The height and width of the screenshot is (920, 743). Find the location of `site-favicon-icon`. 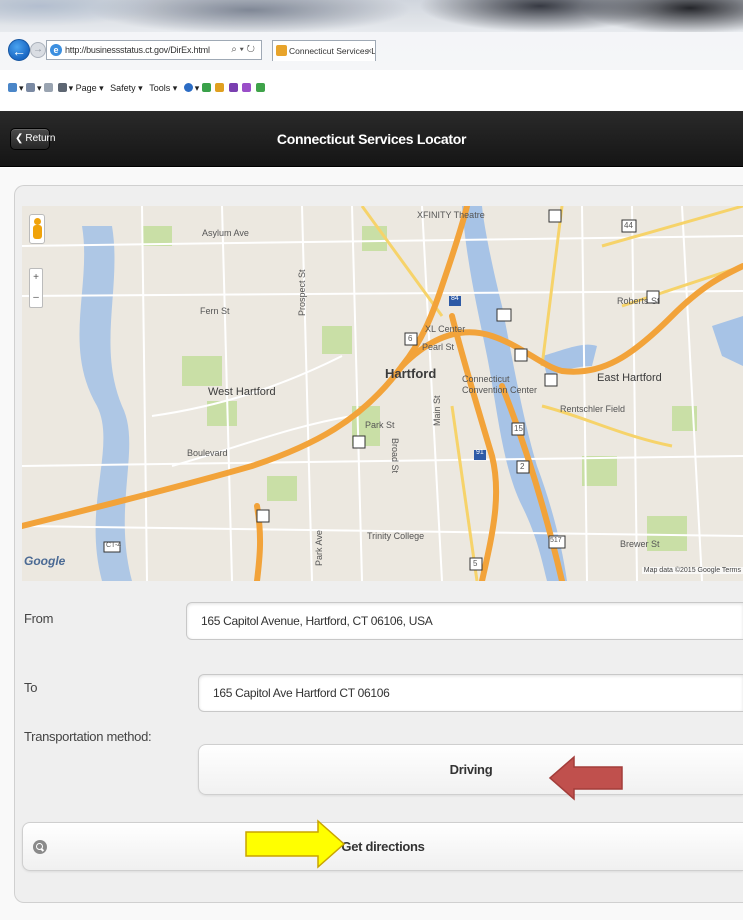

site-favicon-icon is located at coordinates (281, 50).